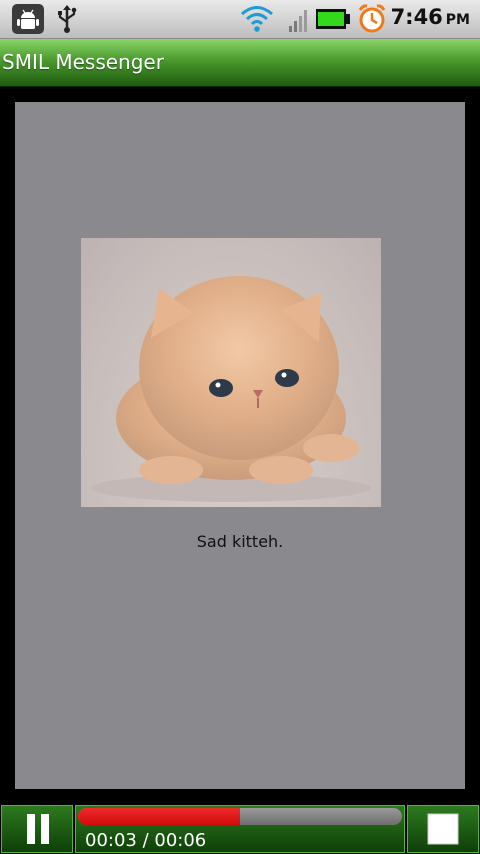 The width and height of the screenshot is (480, 854). Describe the element at coordinates (457, 20) in the screenshot. I see `clock-ampm: PM` at that location.